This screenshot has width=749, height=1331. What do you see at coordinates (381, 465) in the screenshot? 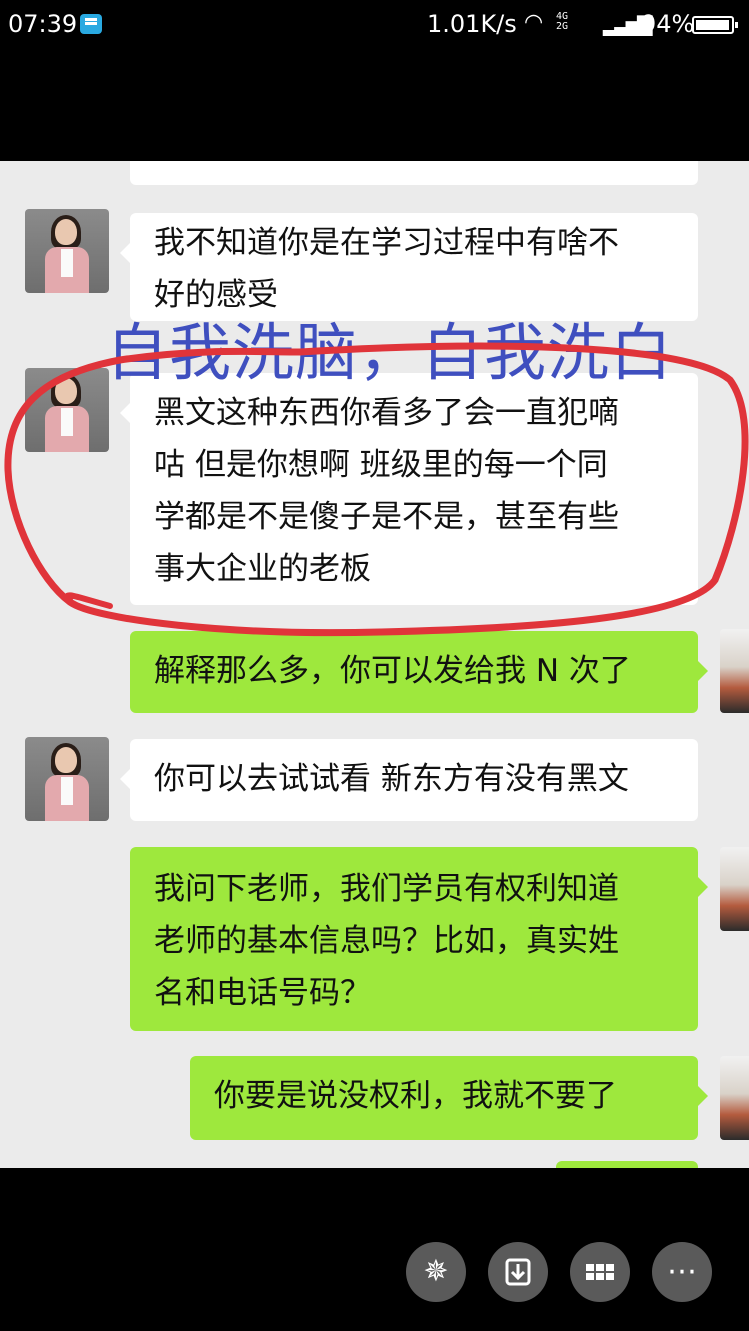
I see `message-line: 咕 但是你想啊 班级里的每一个同` at bounding box center [381, 465].